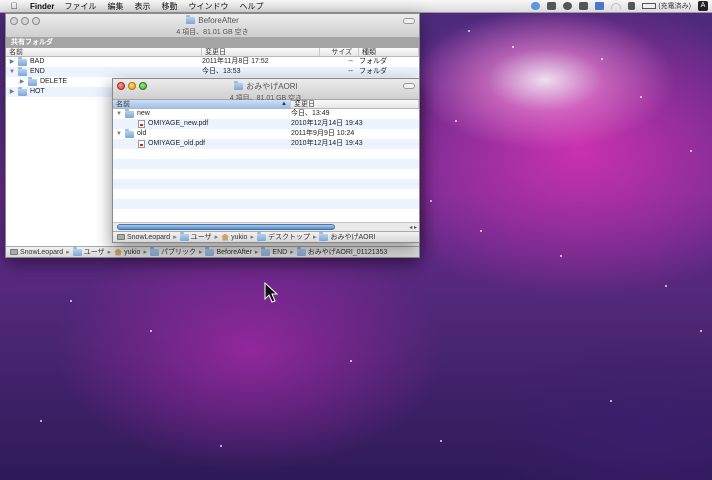 This screenshot has width=712, height=480. What do you see at coordinates (339, 52) in the screenshot?
I see `column-size: サイズ` at bounding box center [339, 52].